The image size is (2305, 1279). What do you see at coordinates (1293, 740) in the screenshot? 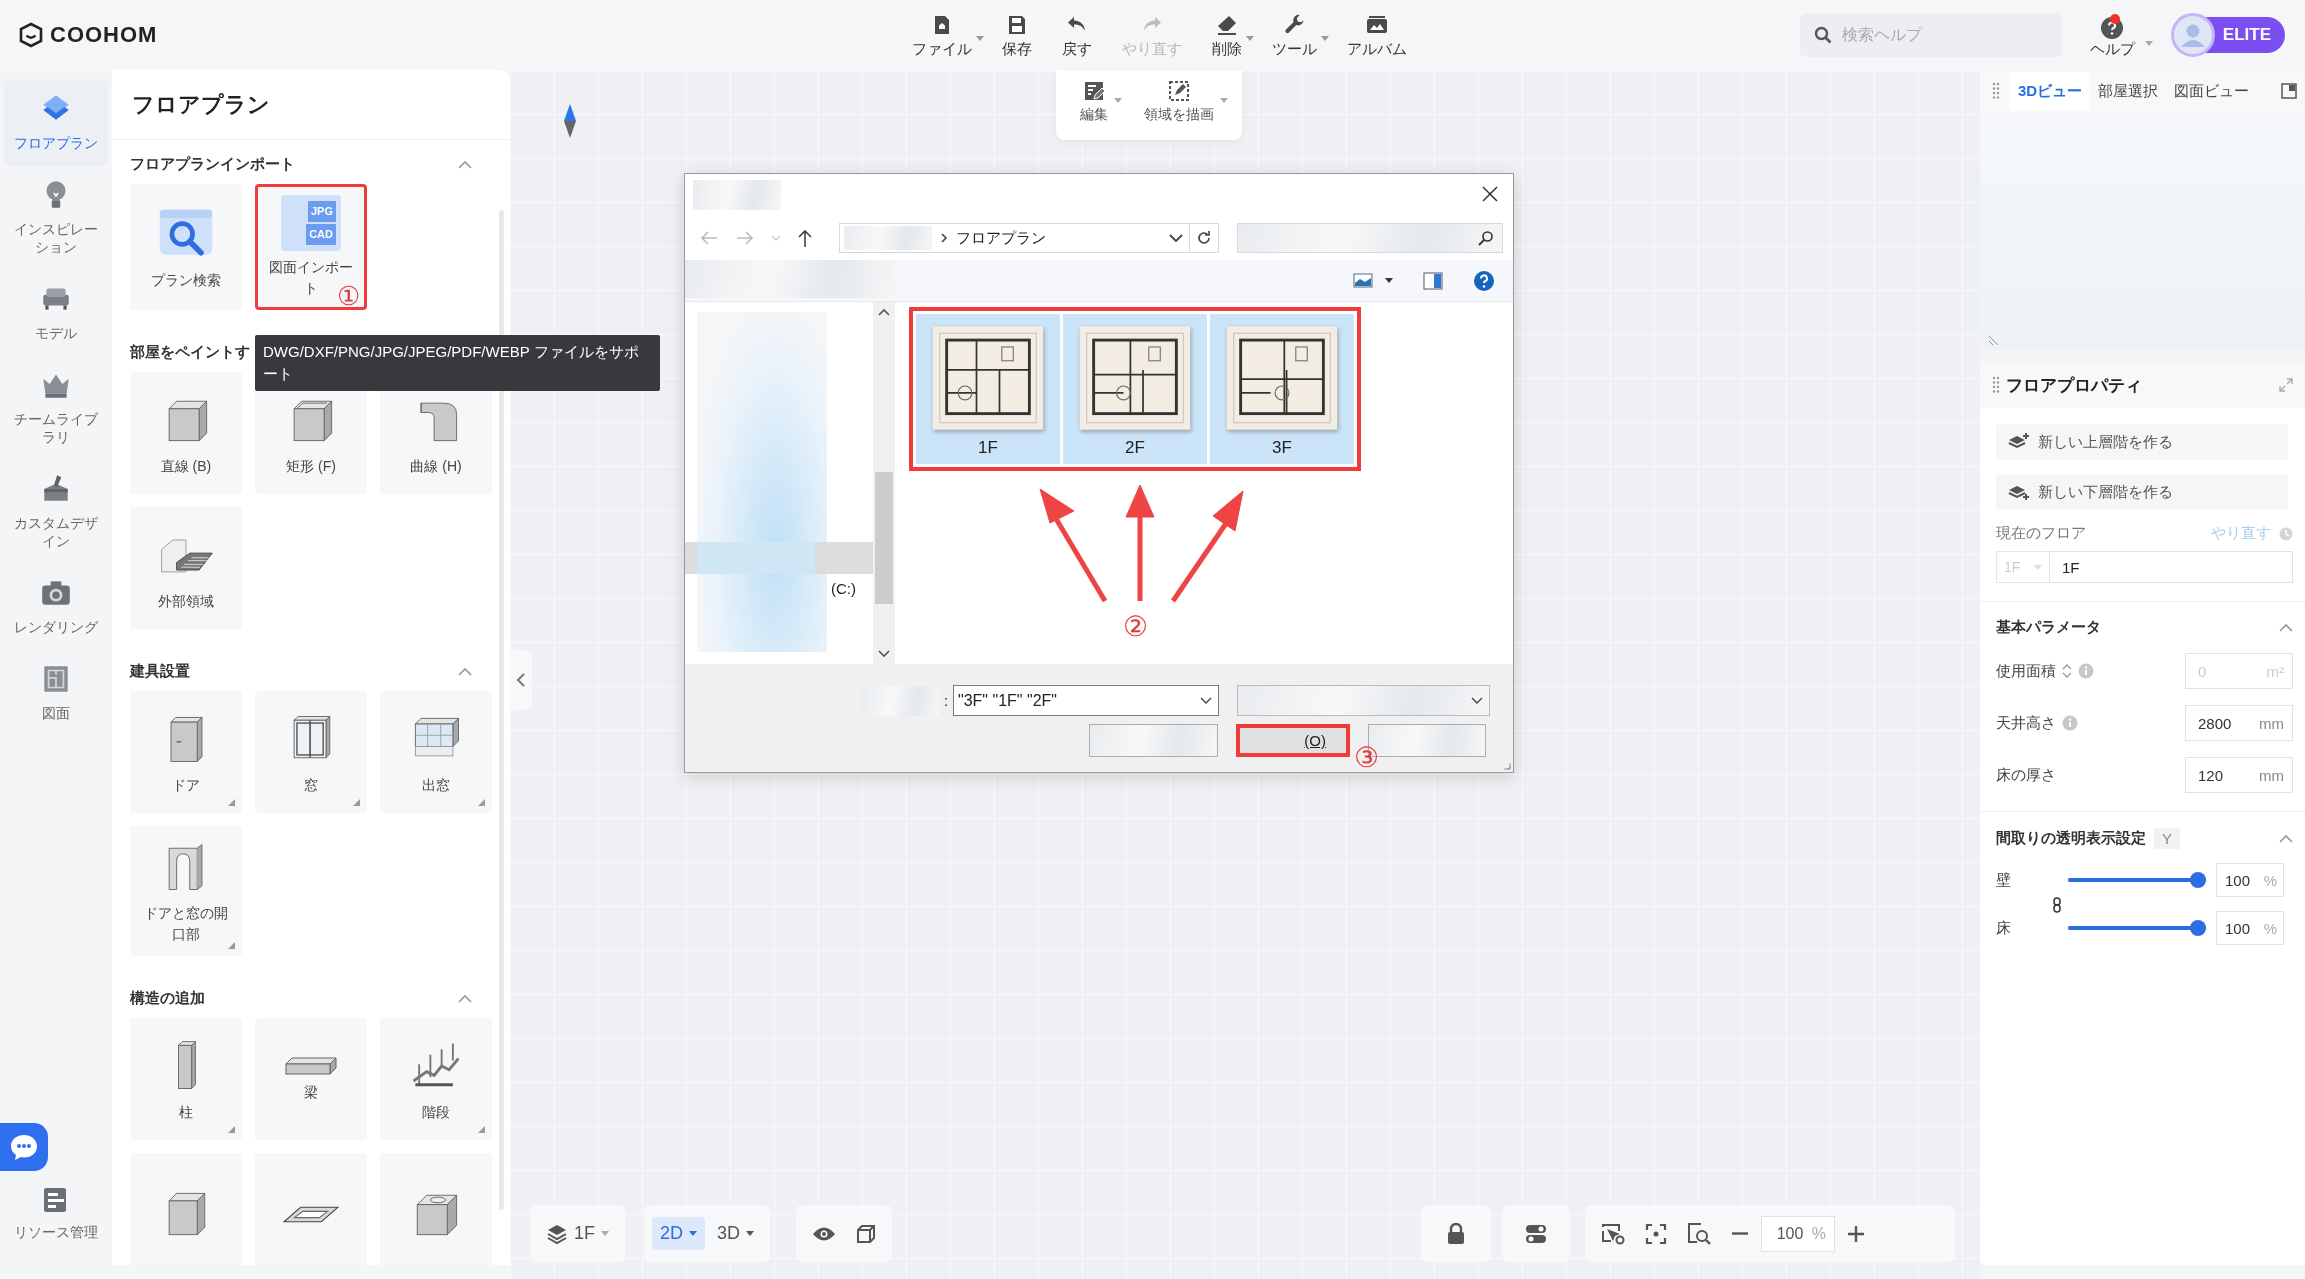
I see `open-button: (O)` at bounding box center [1293, 740].